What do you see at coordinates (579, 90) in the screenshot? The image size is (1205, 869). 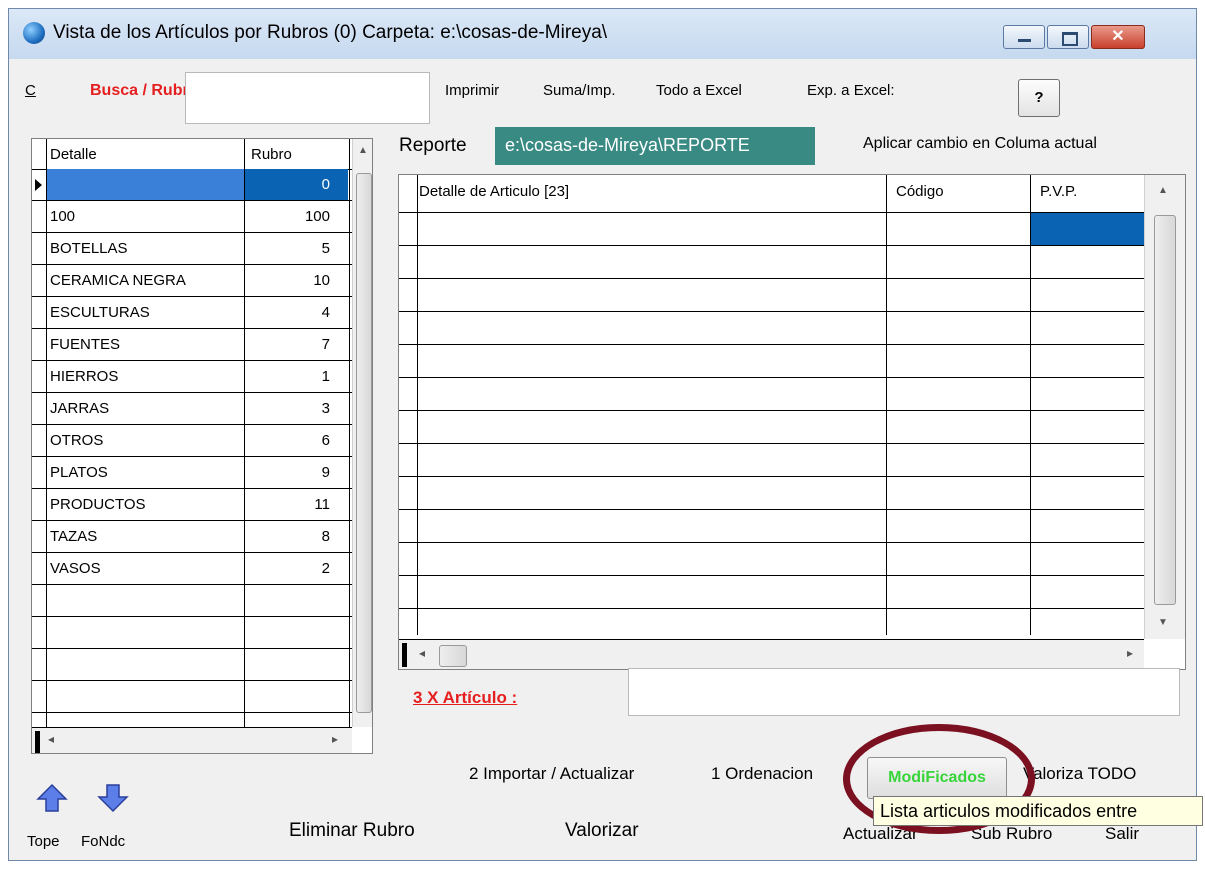 I see `suma-imp-button: Suma/Imp.` at bounding box center [579, 90].